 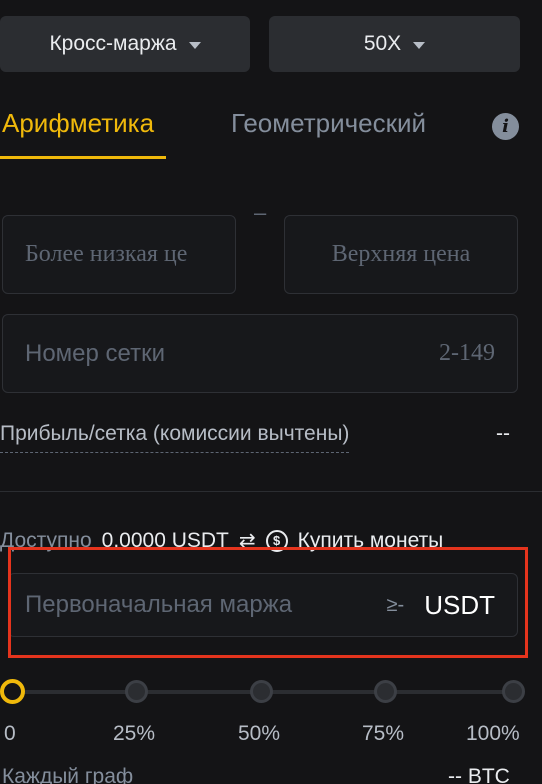 I want to click on leverage-select: 50X, so click(x=394, y=44).